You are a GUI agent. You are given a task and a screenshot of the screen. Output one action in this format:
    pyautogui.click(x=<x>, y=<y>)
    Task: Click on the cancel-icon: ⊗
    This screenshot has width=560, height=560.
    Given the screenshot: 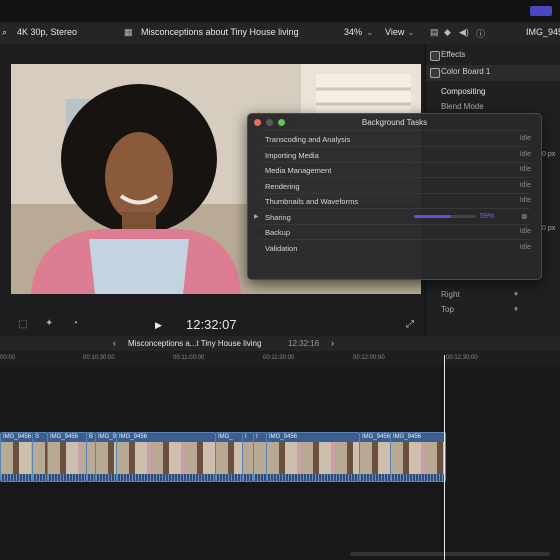 What is the action you would take?
    pyautogui.click(x=524, y=216)
    